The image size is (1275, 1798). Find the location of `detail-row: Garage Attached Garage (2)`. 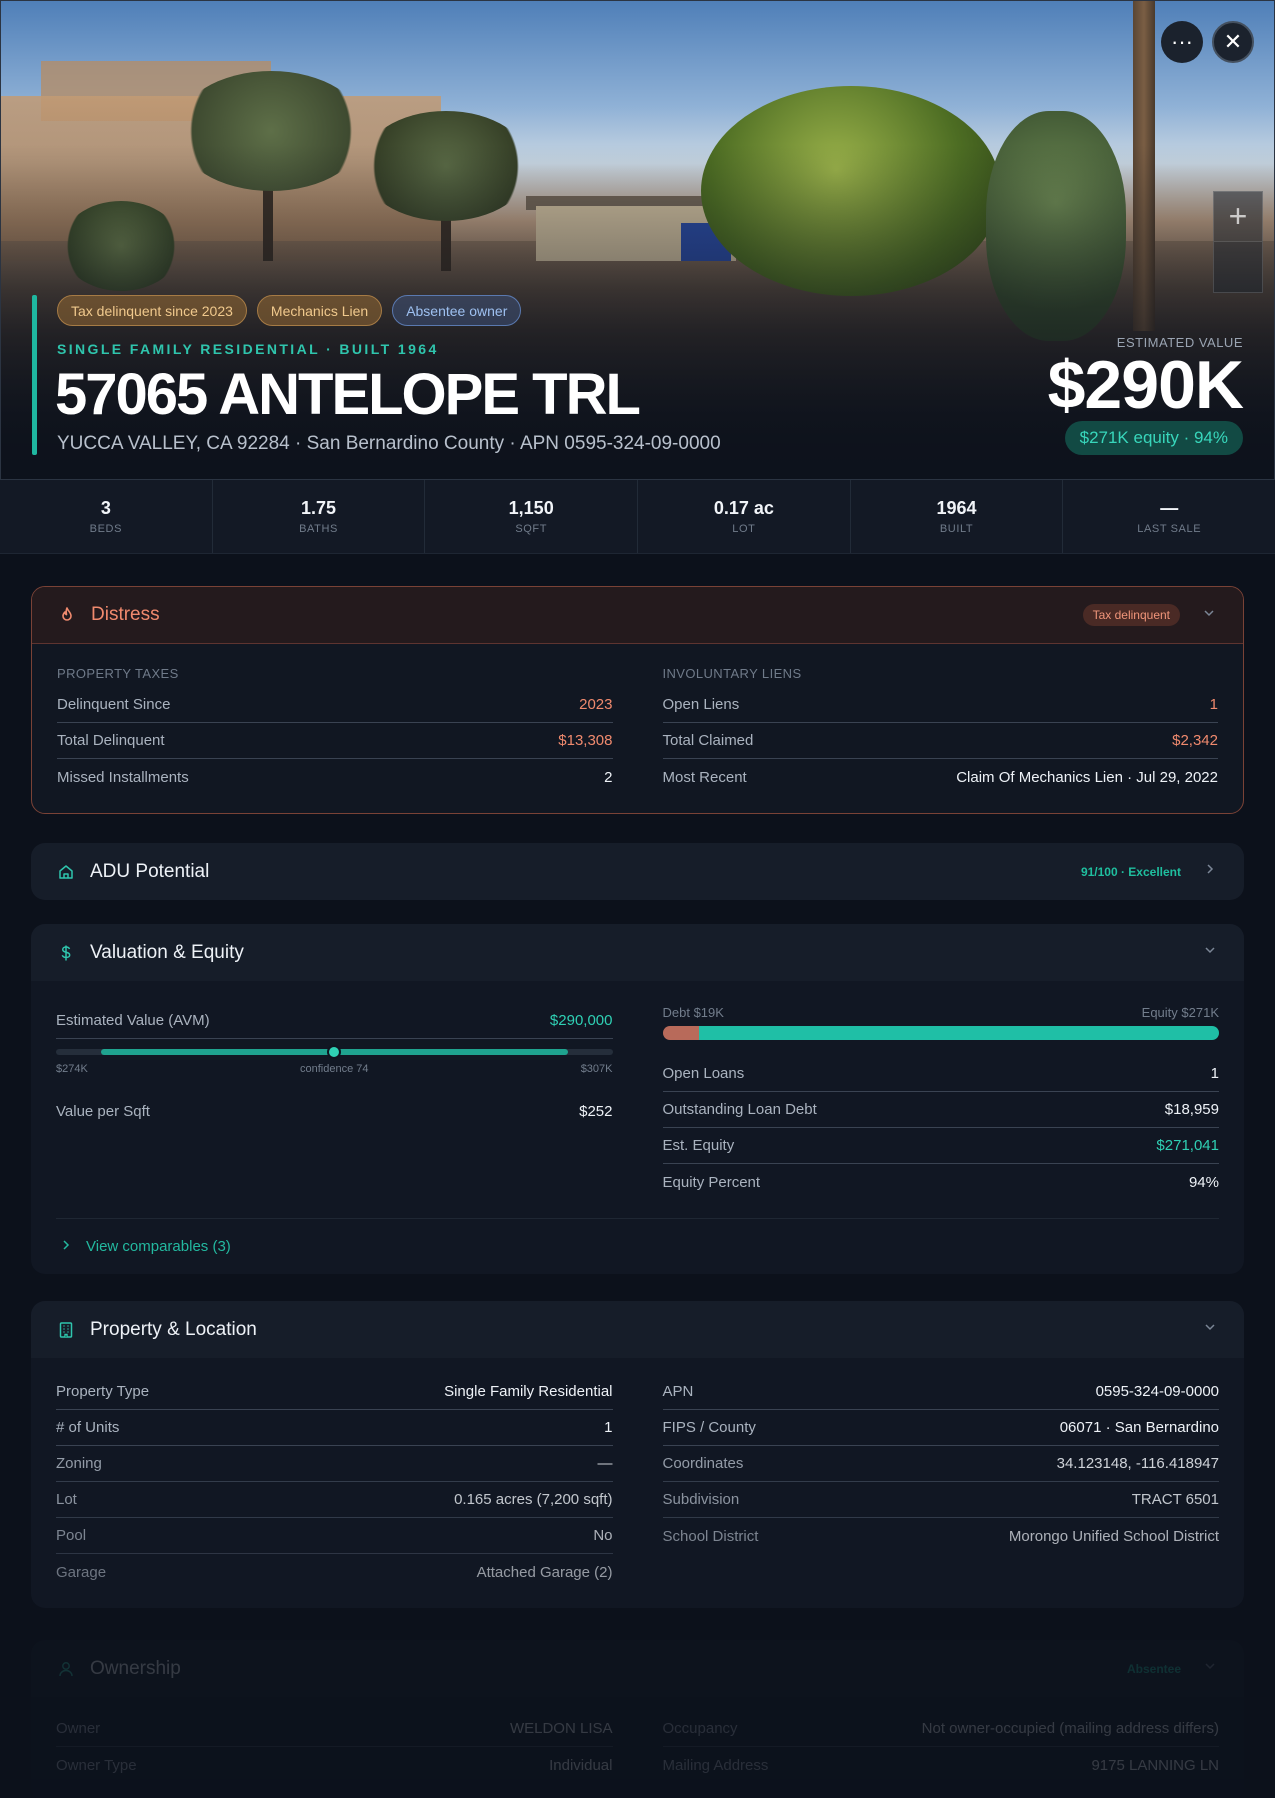

detail-row: Garage Attached Garage (2) is located at coordinates (334, 1572).